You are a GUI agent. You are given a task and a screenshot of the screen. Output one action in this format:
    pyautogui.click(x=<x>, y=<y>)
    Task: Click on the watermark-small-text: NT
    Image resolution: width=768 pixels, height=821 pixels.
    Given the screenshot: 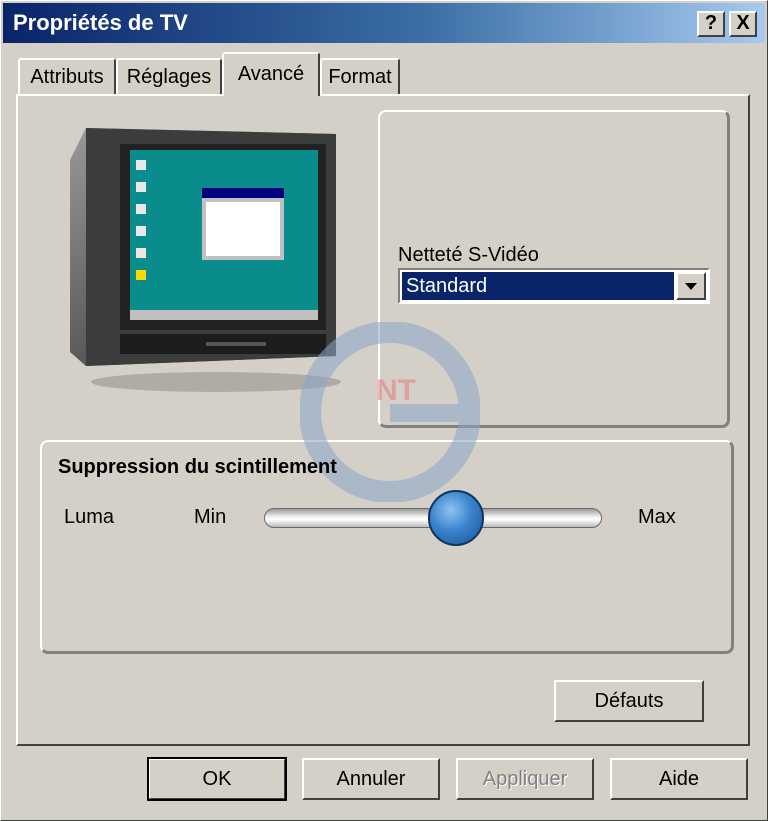 What is the action you would take?
    pyautogui.click(x=396, y=390)
    